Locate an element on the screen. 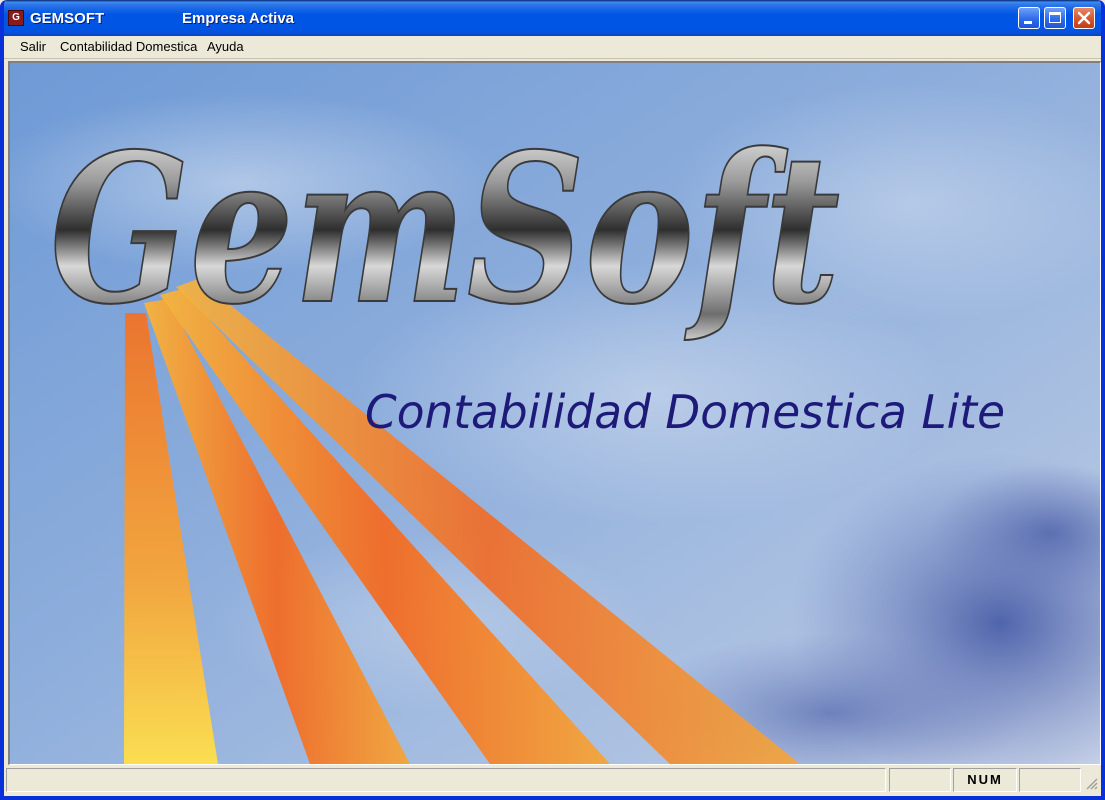 Image resolution: width=1105 pixels, height=800 pixels. maximize-icon is located at coordinates (1055, 17).